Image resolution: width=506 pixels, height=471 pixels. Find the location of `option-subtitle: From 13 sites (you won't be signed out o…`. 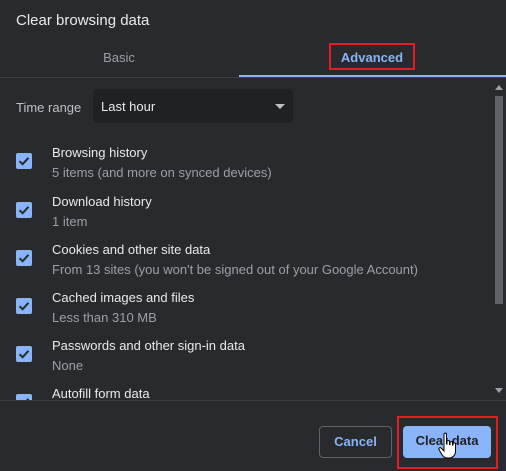

option-subtitle: From 13 sites (you won't be signed out o… is located at coordinates (235, 269).